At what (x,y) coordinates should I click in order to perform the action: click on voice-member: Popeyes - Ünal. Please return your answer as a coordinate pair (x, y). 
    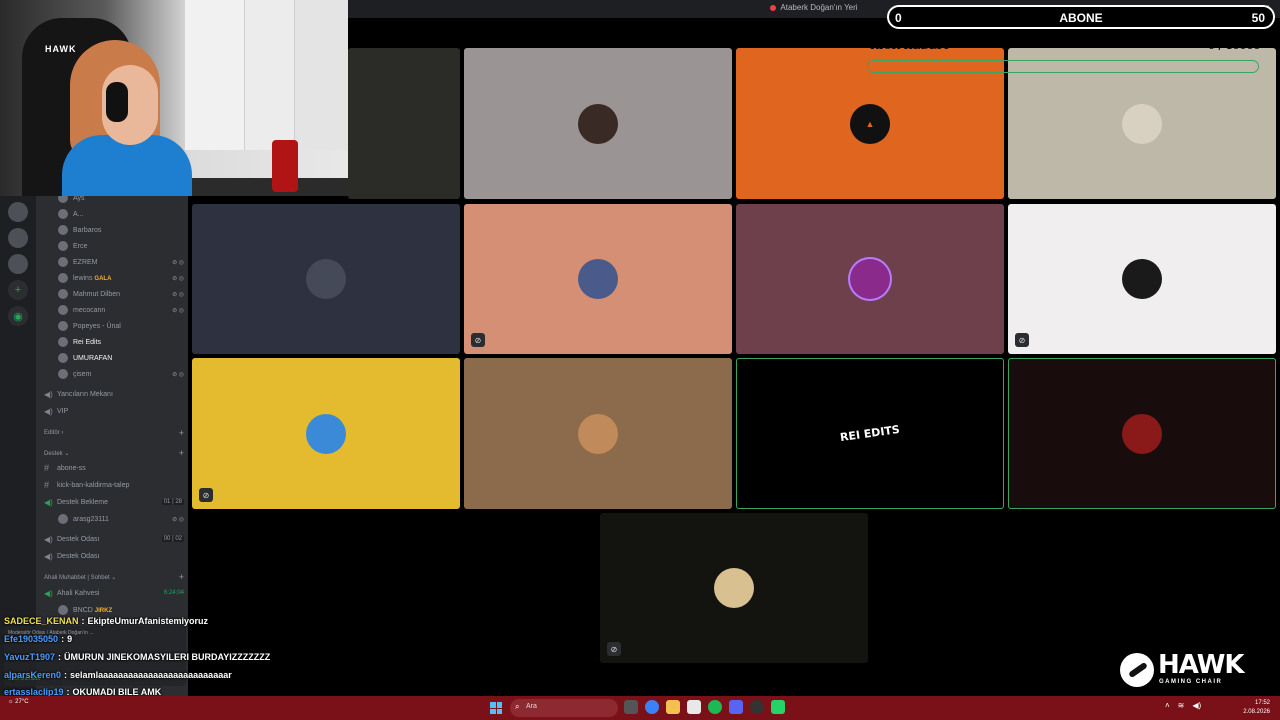
    Looking at the image, I should click on (121, 326).